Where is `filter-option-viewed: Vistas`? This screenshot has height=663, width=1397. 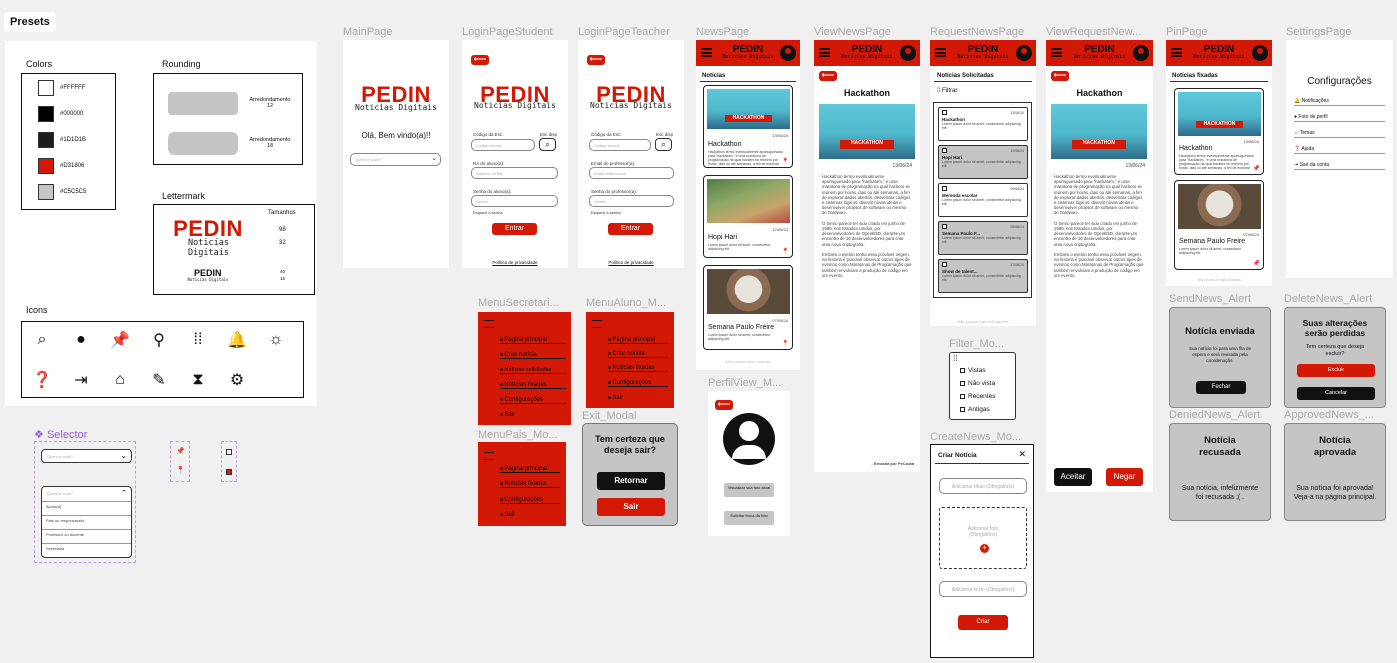
filter-option-viewed: Vistas is located at coordinates (973, 370).